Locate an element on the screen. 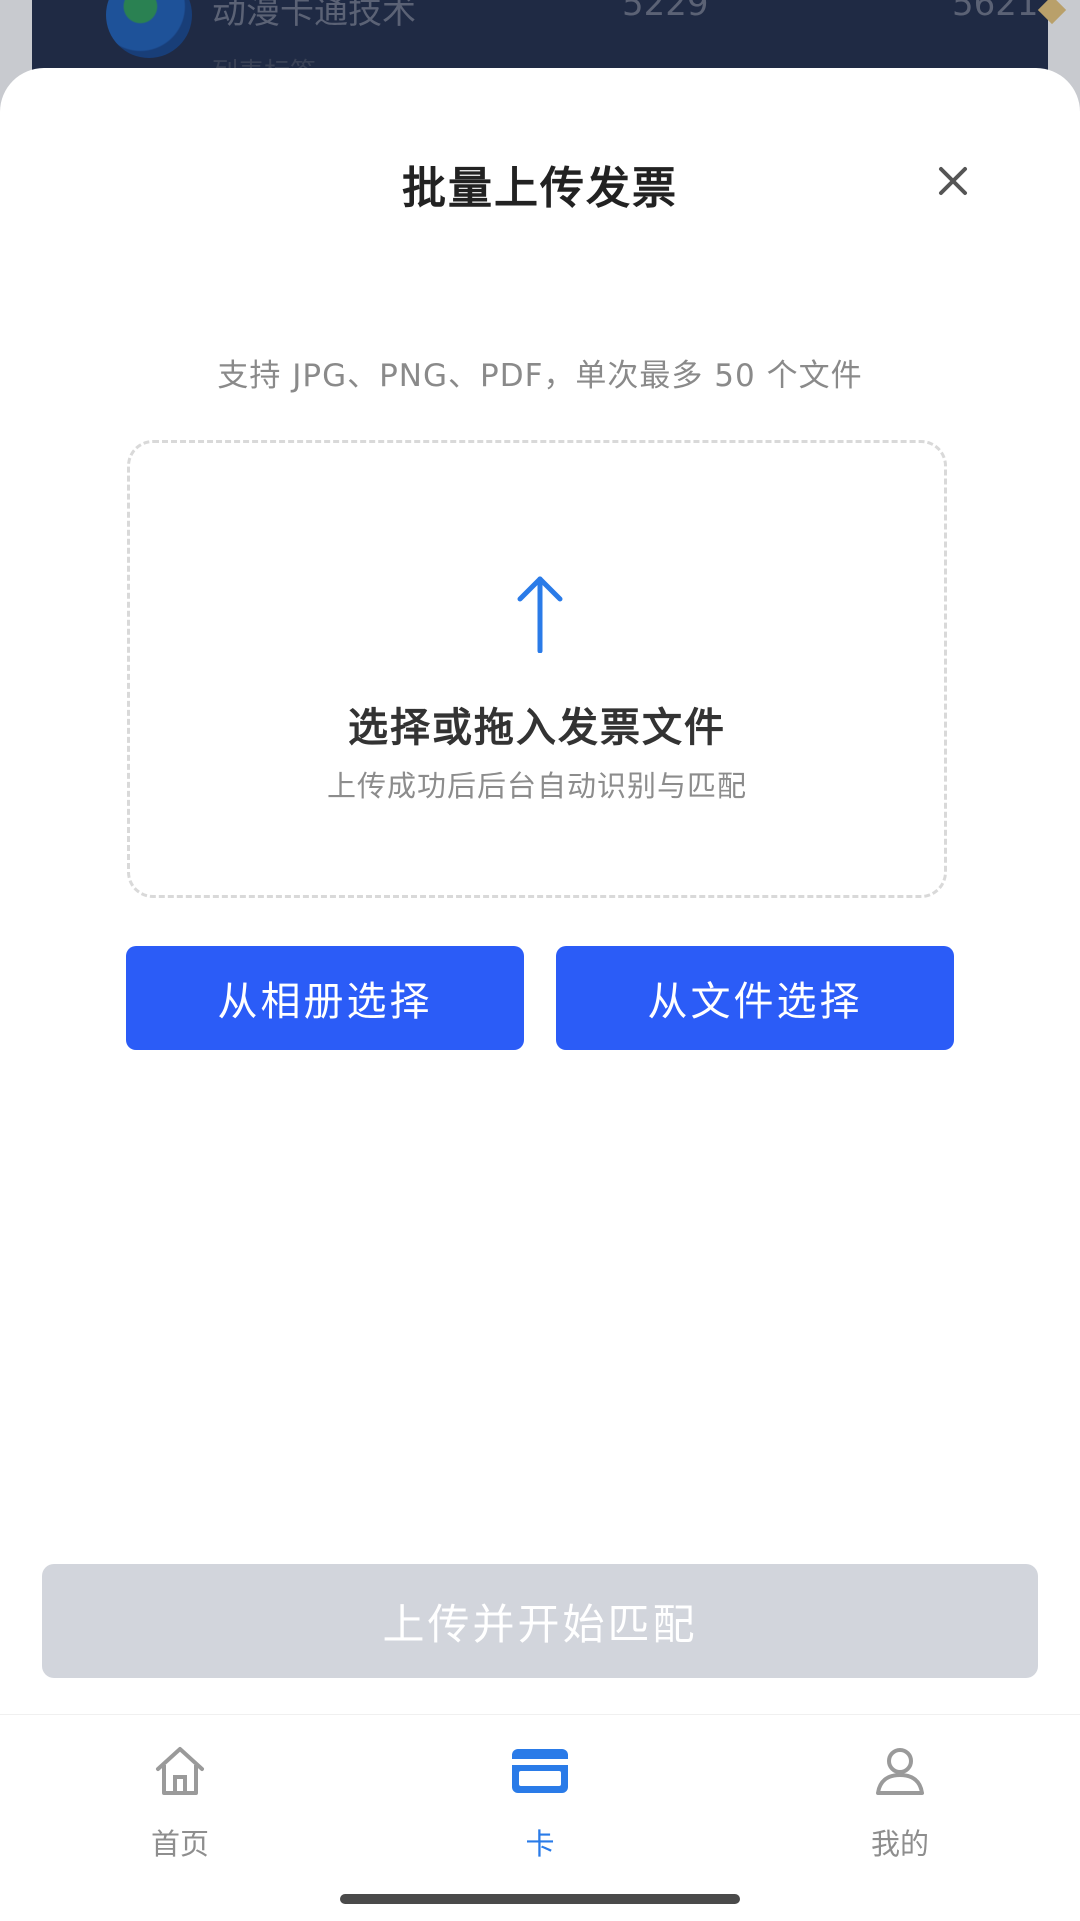  sheet-title: 批量上传发票 is located at coordinates (540, 188).